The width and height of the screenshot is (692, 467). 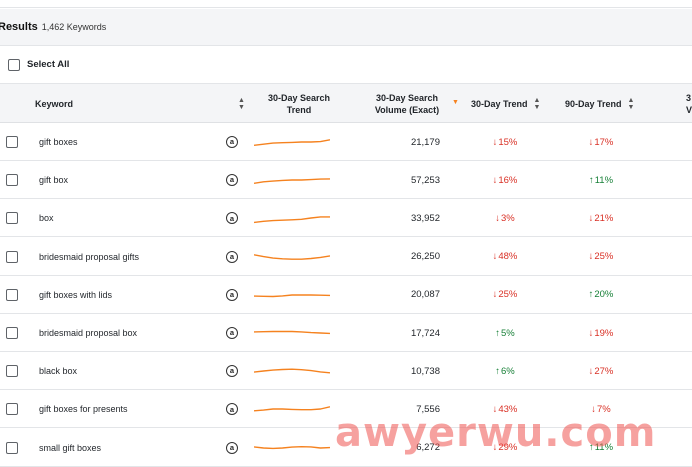 What do you see at coordinates (604, 295) in the screenshot?
I see `trend-90-day-value: 20%` at bounding box center [604, 295].